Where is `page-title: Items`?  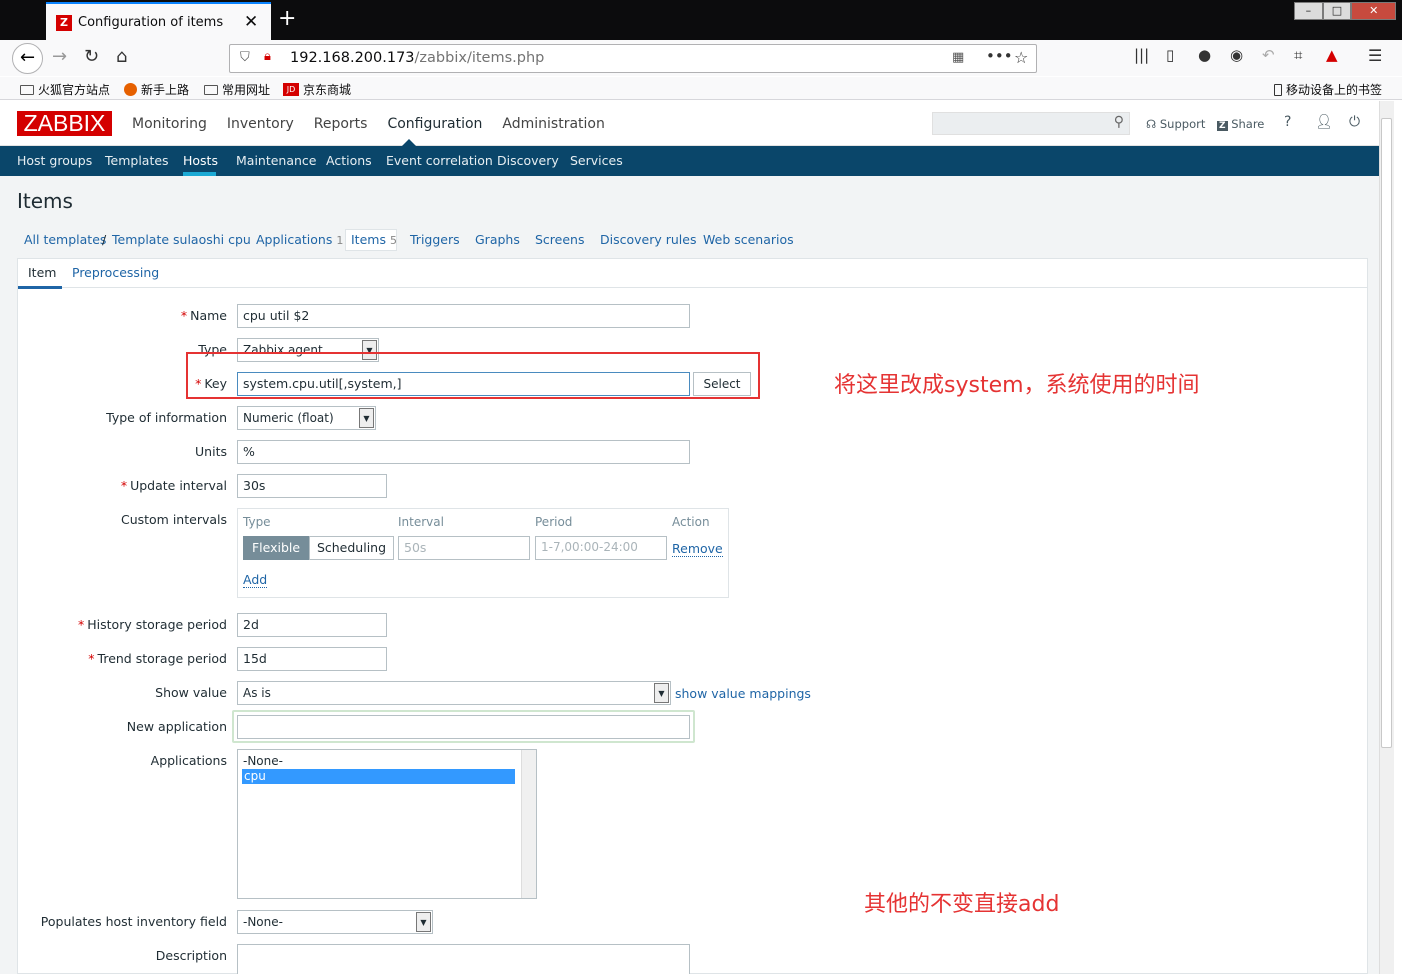 page-title: Items is located at coordinates (45, 201).